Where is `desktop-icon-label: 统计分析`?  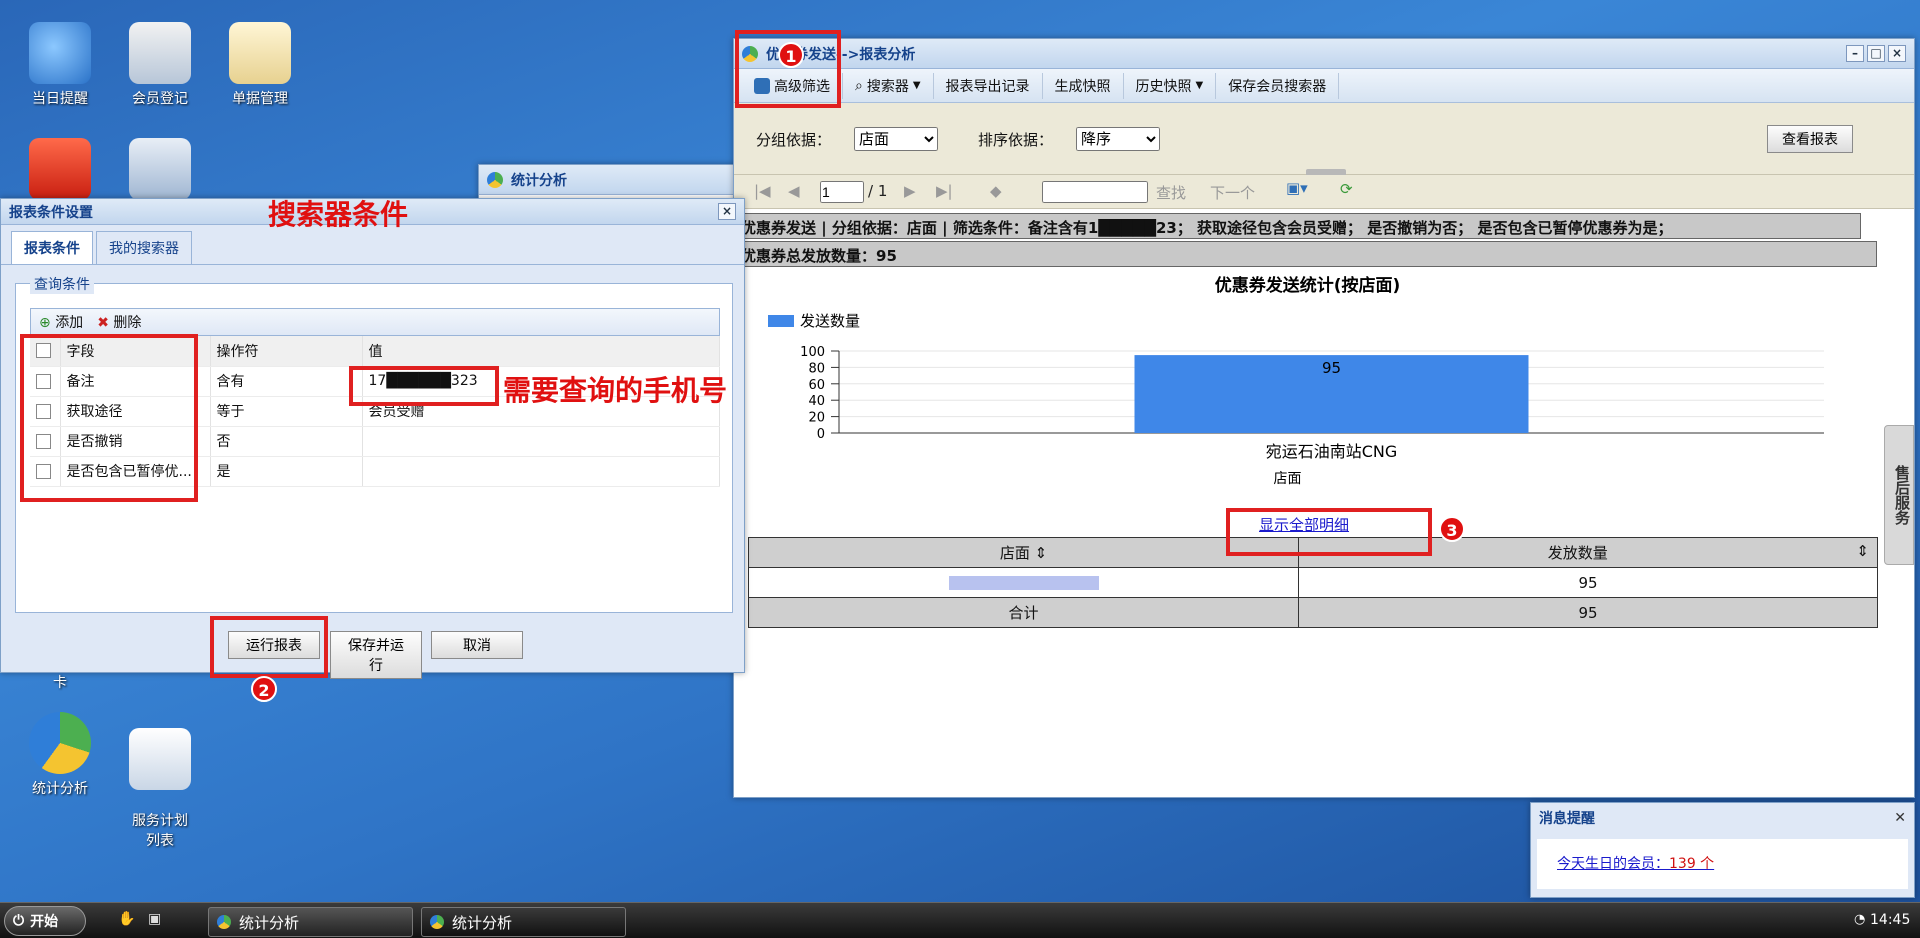
desktop-icon-label: 统计分析 is located at coordinates (60, 789).